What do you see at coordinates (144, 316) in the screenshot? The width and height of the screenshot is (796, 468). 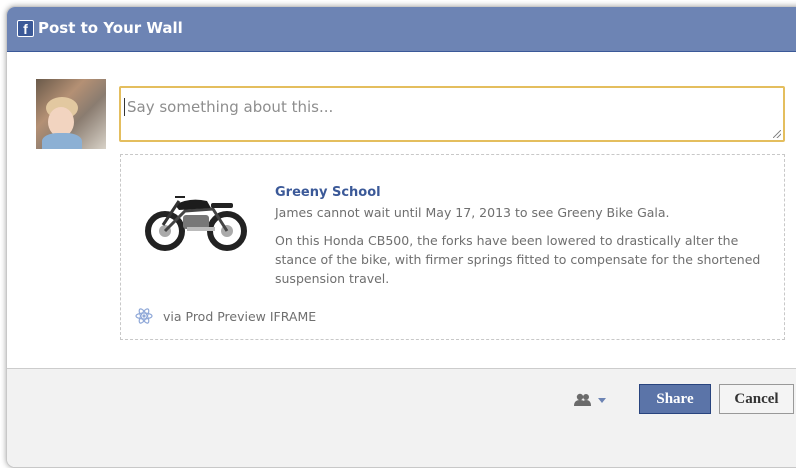 I see `app-atom-icon` at bounding box center [144, 316].